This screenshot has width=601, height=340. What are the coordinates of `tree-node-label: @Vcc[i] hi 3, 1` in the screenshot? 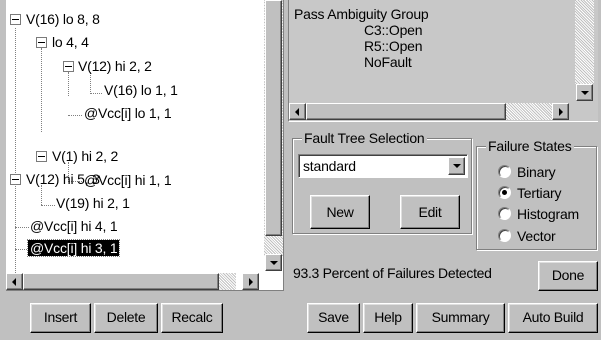 It's located at (73, 248).